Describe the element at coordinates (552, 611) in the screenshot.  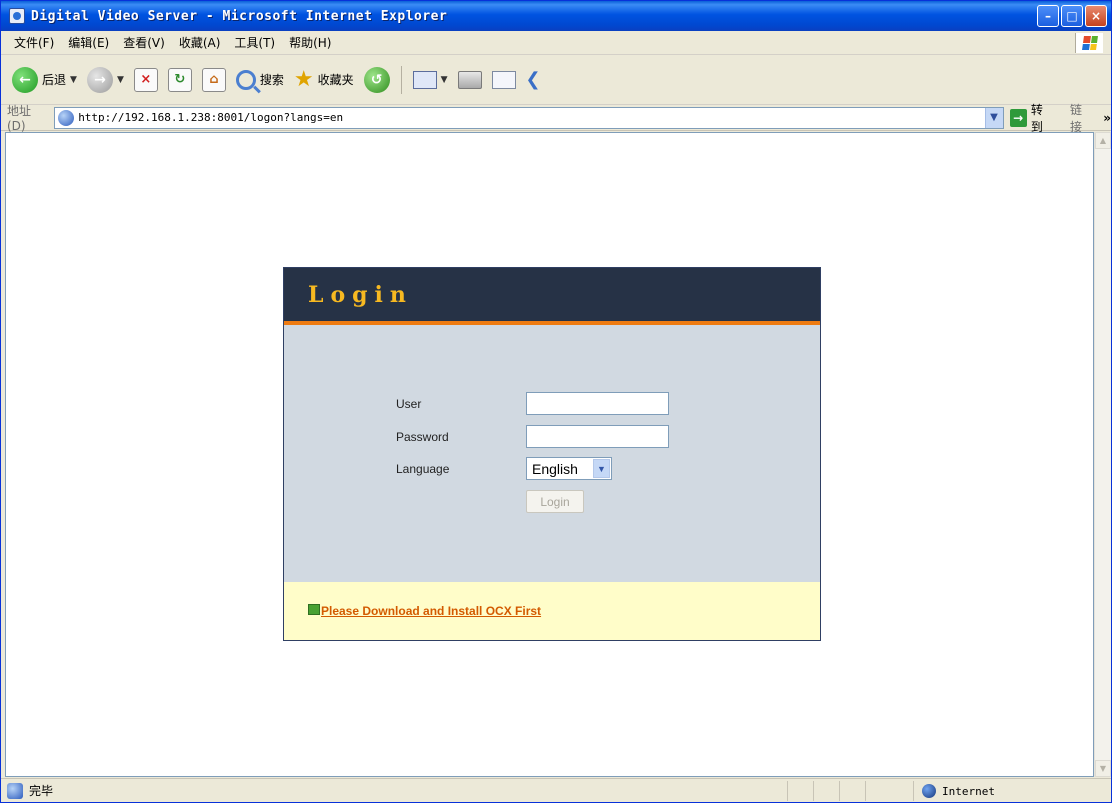
I see `download-notice: Please Download and Install OCX First` at that location.